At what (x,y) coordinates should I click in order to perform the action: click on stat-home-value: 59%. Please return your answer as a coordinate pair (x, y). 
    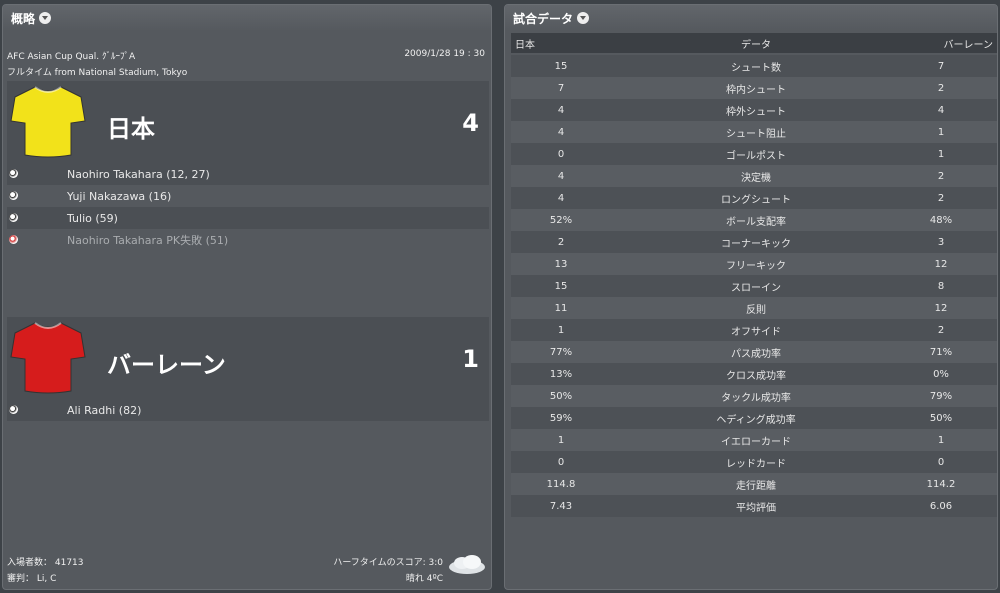
    Looking at the image, I should click on (561, 418).